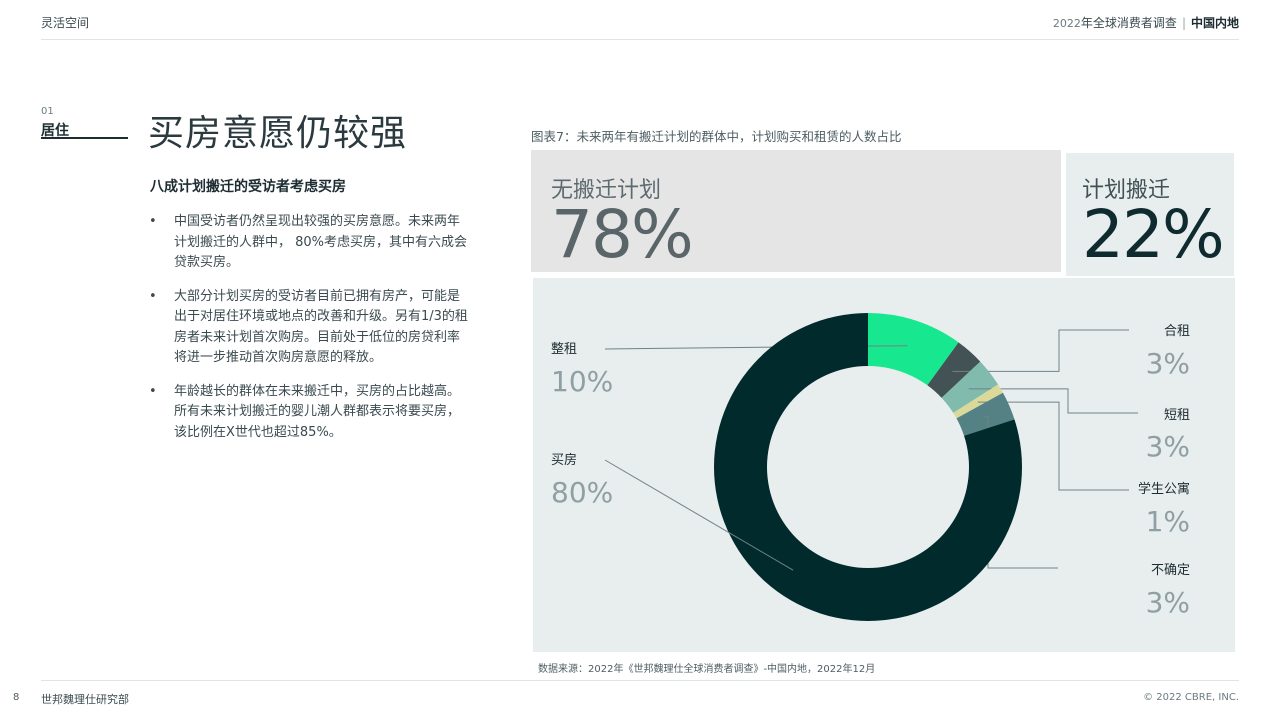 This screenshot has height=720, width=1280. I want to click on footer-department: 世邦魏理仕研究部, so click(85, 699).